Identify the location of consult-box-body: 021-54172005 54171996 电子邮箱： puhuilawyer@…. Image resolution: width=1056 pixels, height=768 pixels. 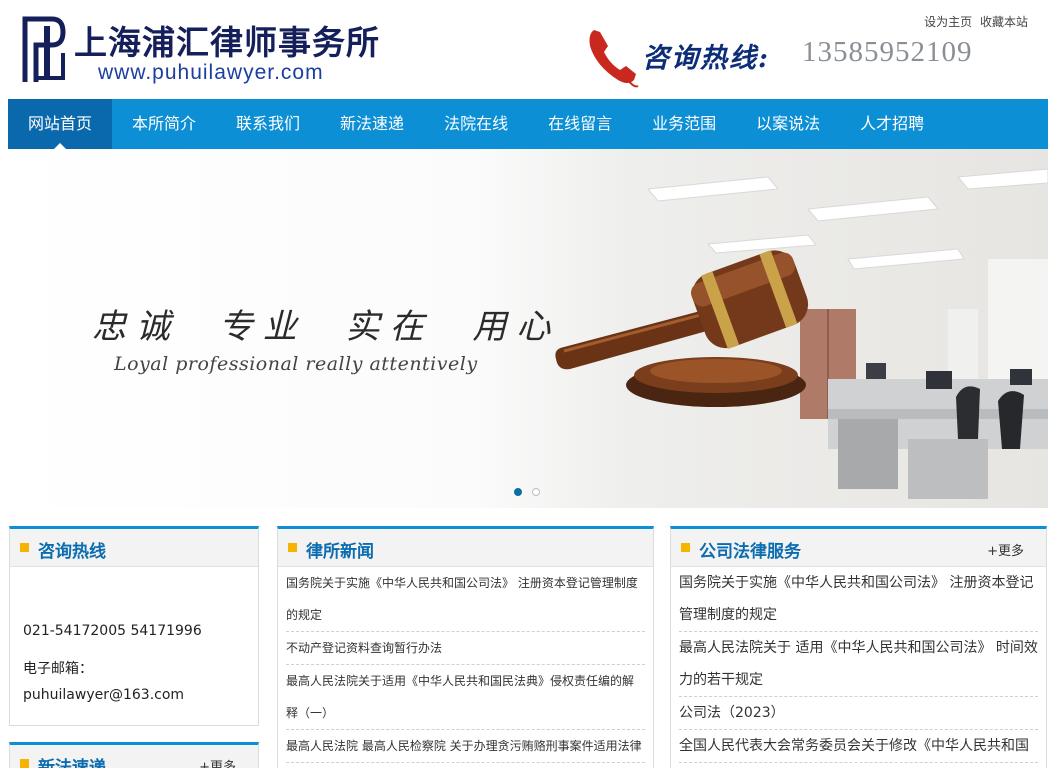
(134, 663).